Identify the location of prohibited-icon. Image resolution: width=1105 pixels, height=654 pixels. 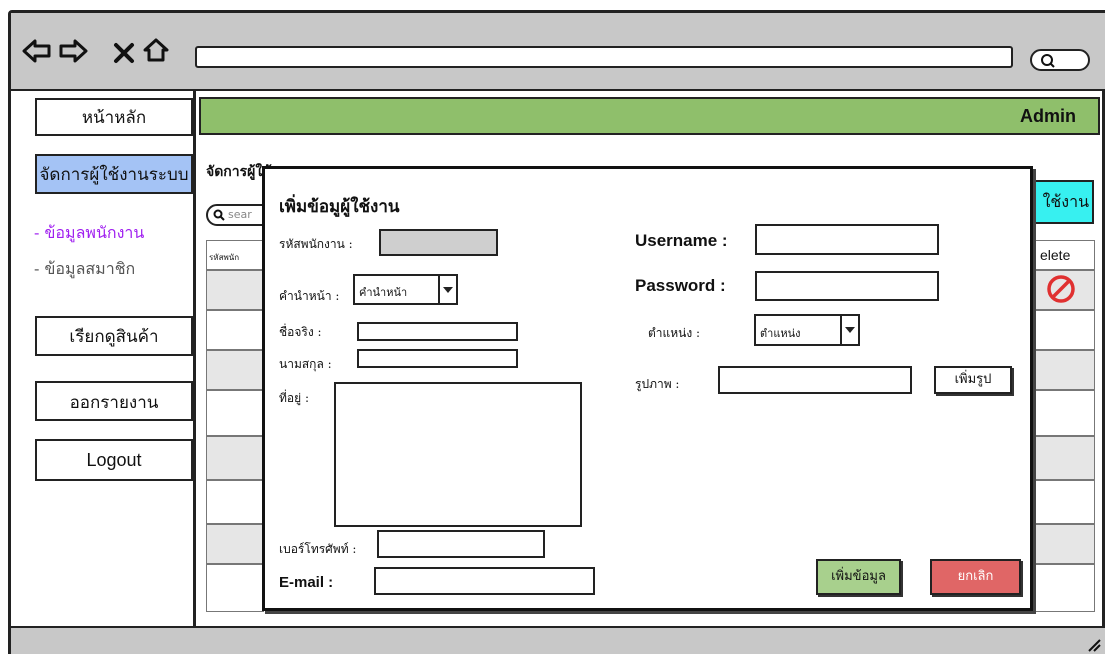
(1061, 289).